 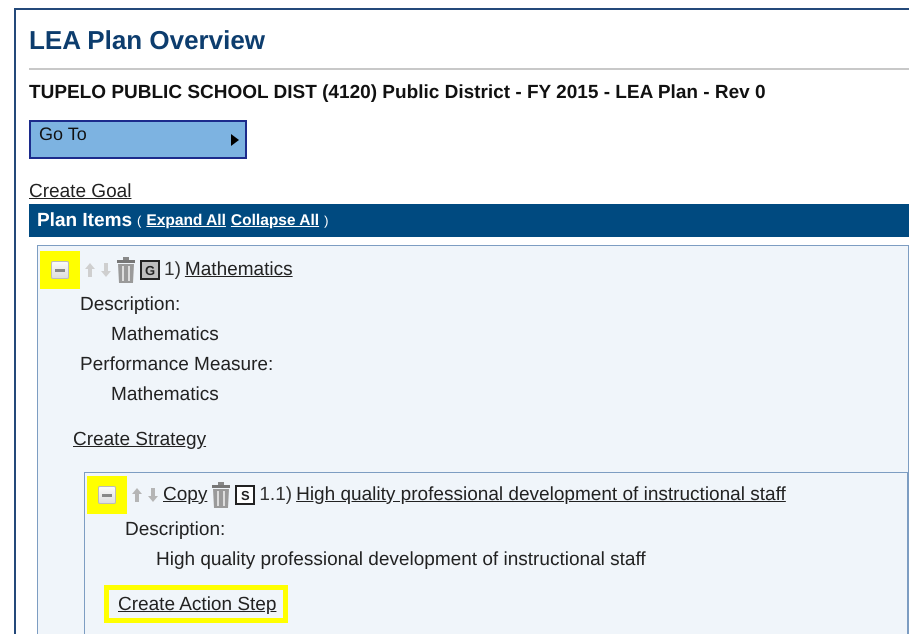 What do you see at coordinates (238, 270) in the screenshot?
I see `goal-title-link: Mathematics` at bounding box center [238, 270].